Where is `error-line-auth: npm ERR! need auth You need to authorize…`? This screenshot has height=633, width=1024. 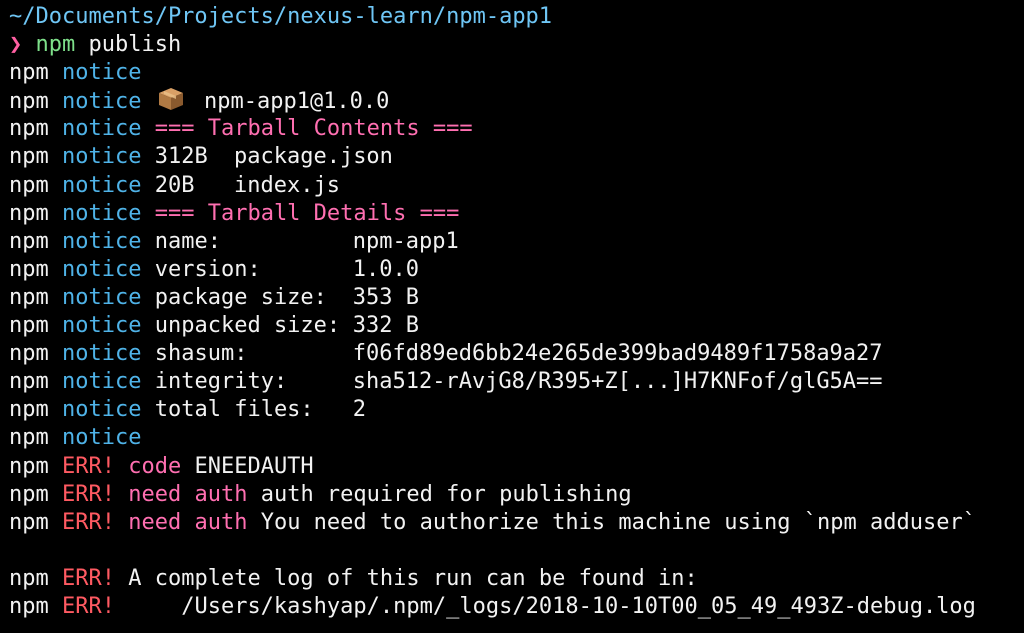
error-line-auth: npm ERR! need auth You need to authorize… is located at coordinates (516, 523).